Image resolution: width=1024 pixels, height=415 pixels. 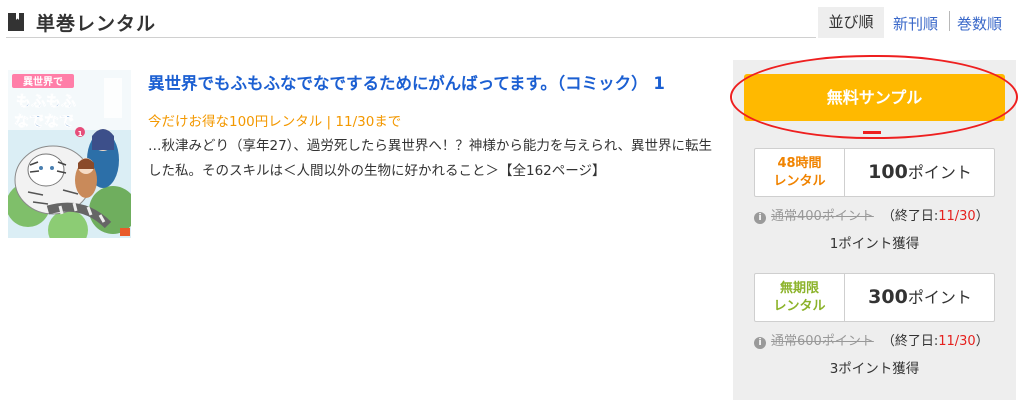 What do you see at coordinates (43, 81) in the screenshot?
I see `cover-title-text: 異世界で` at bounding box center [43, 81].